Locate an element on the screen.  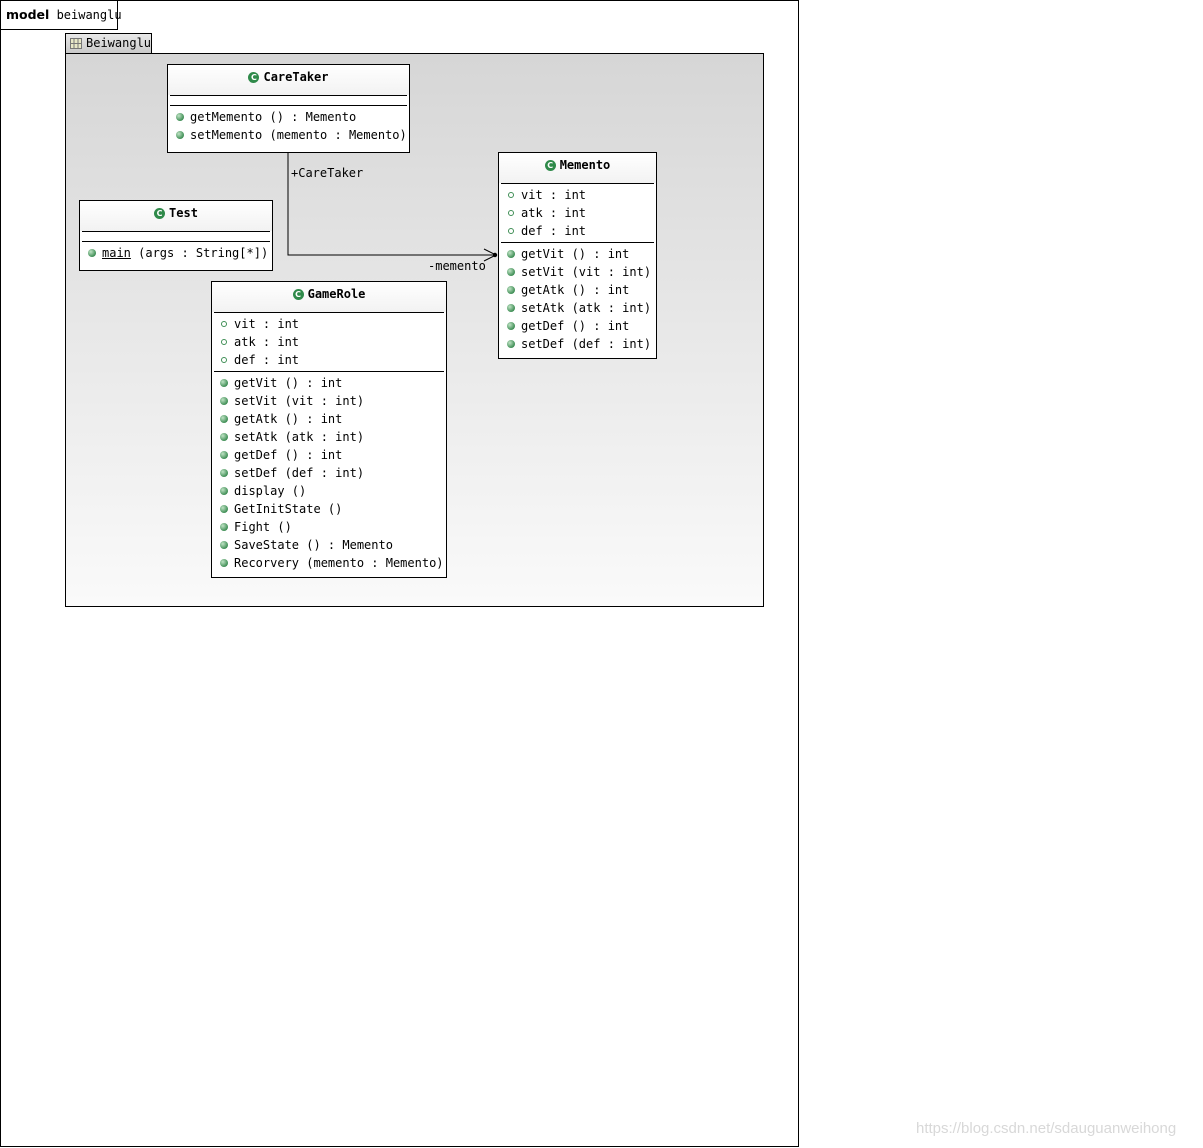
operation-item: Fight () is located at coordinates (329, 527).